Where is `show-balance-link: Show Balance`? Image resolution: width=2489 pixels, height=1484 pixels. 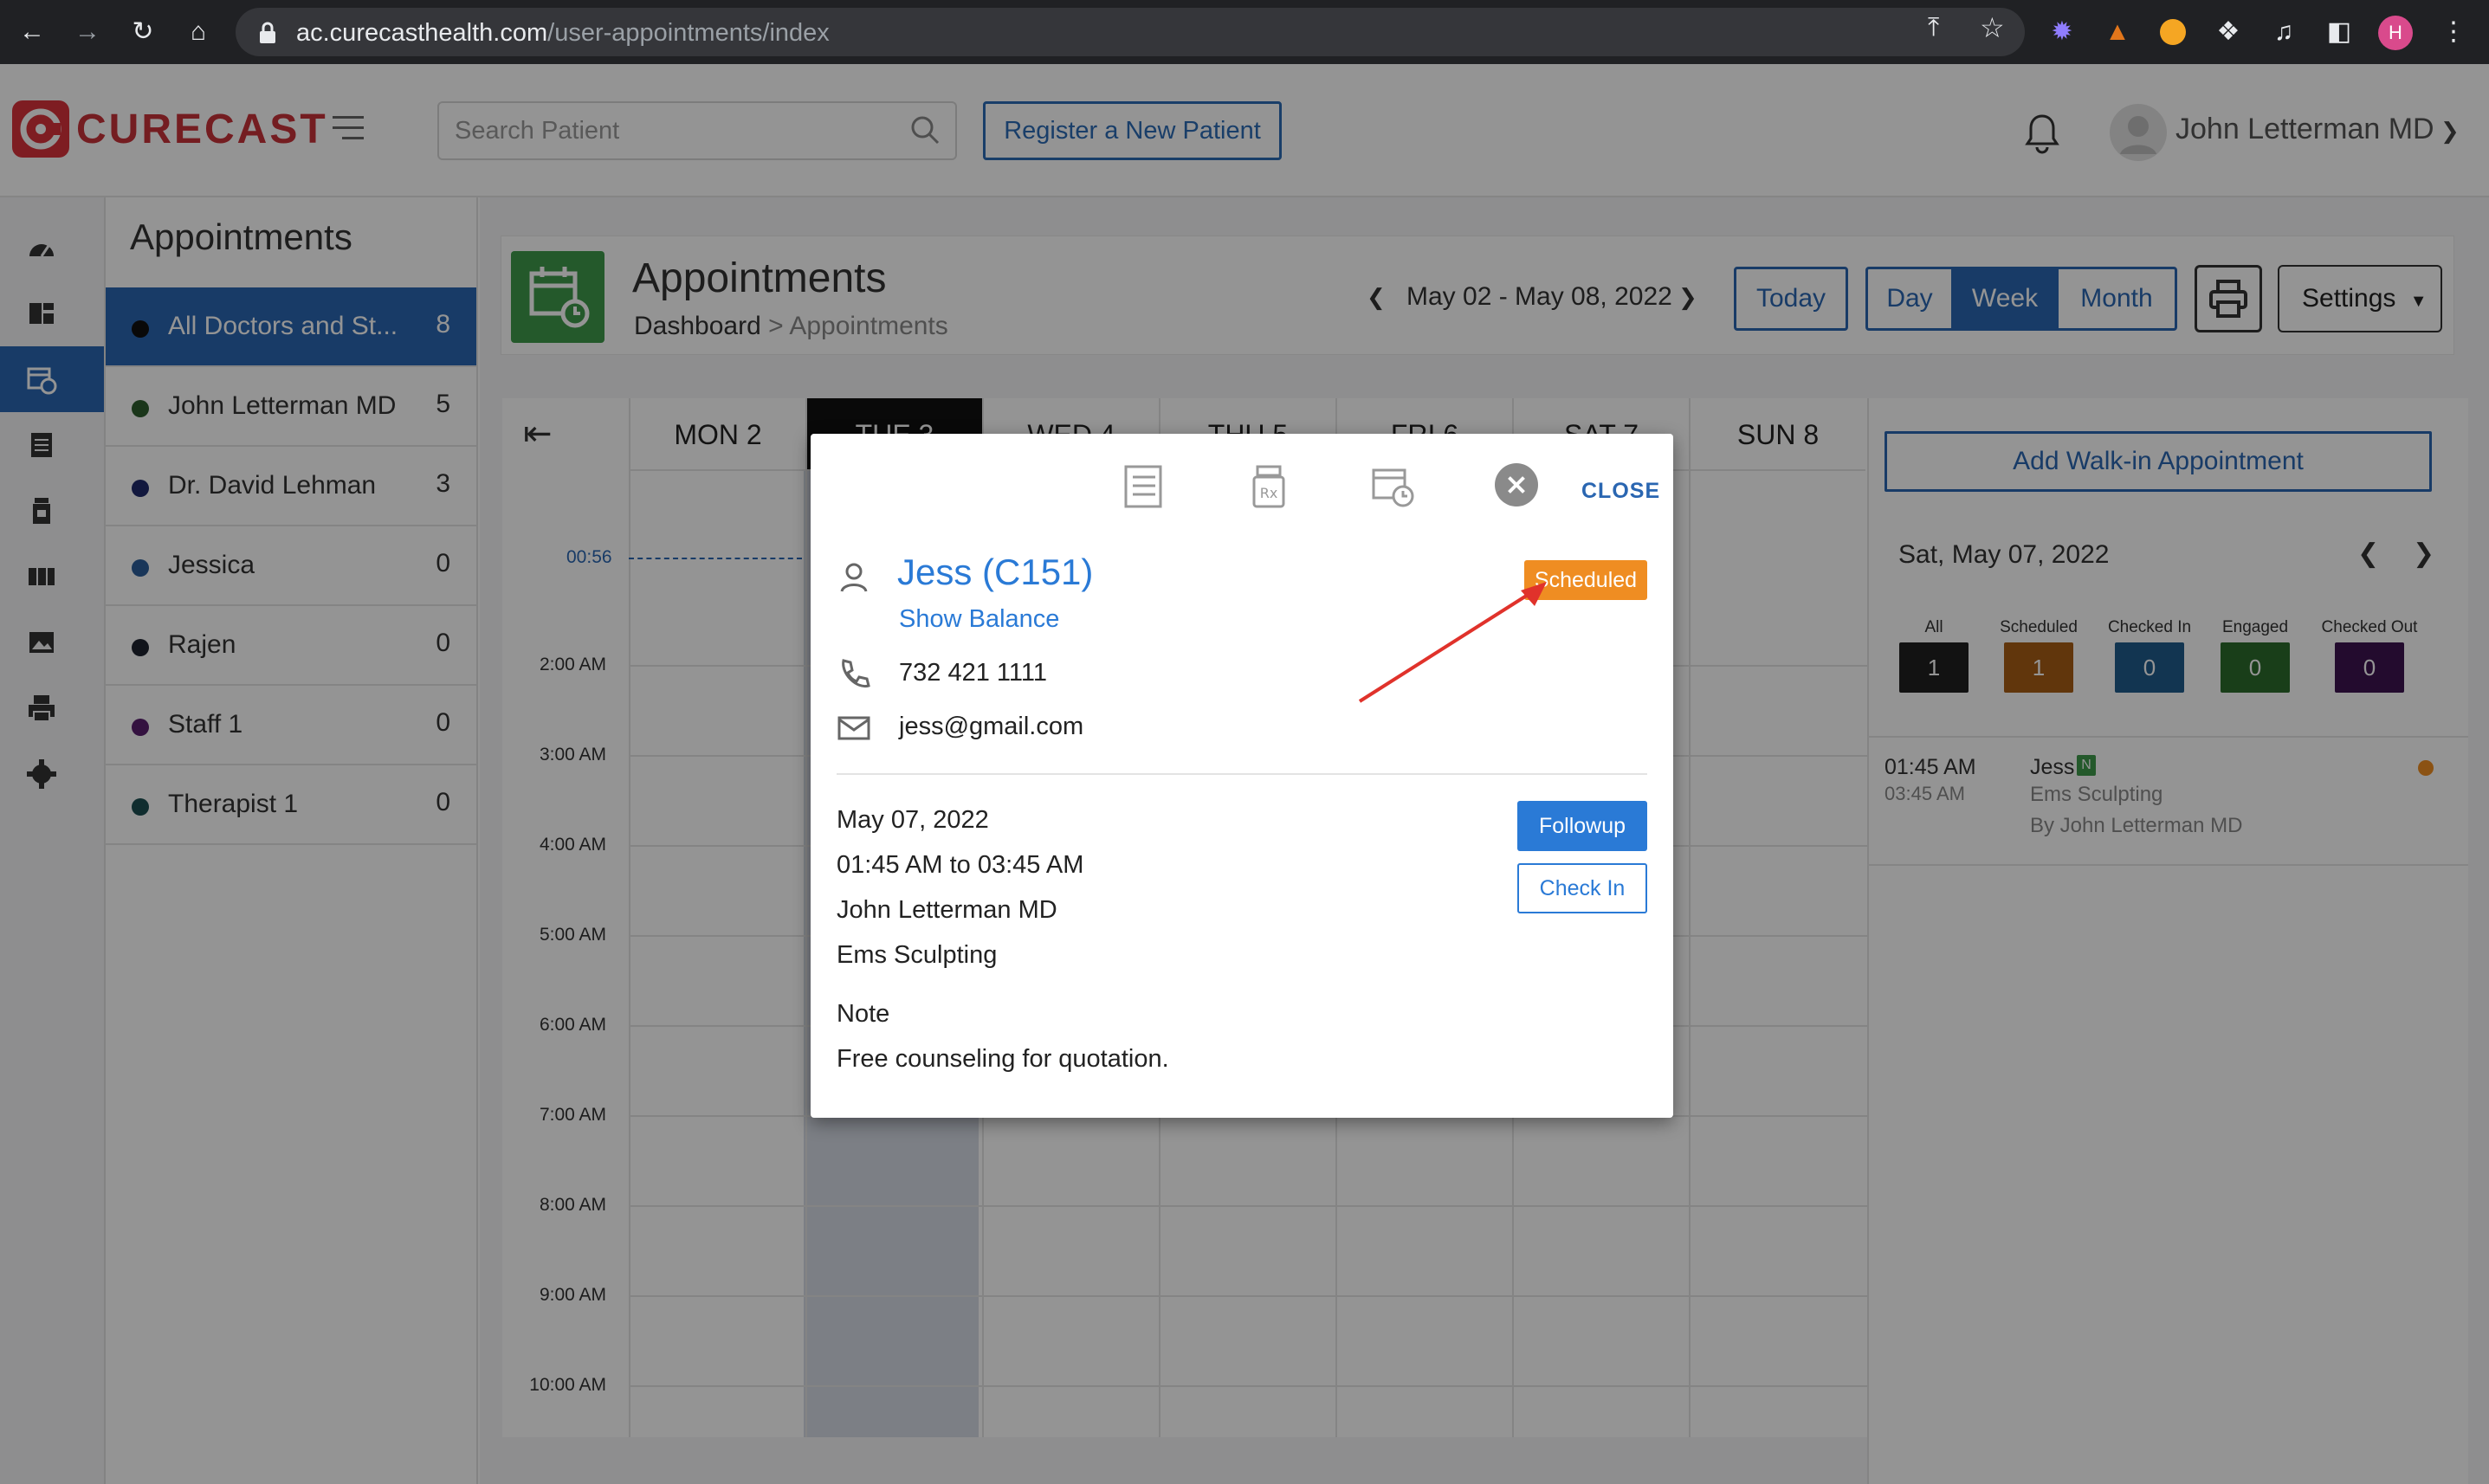
show-balance-link: Show Balance is located at coordinates (979, 619).